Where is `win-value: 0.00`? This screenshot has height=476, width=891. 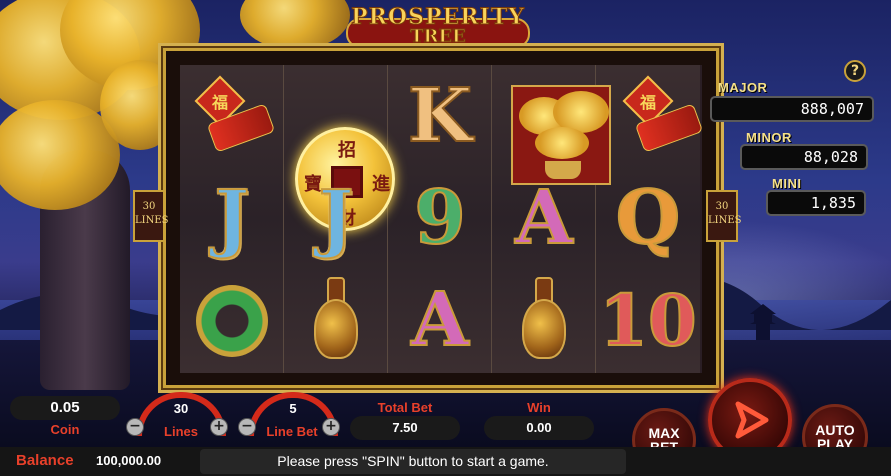
win-value: 0.00 is located at coordinates (539, 427).